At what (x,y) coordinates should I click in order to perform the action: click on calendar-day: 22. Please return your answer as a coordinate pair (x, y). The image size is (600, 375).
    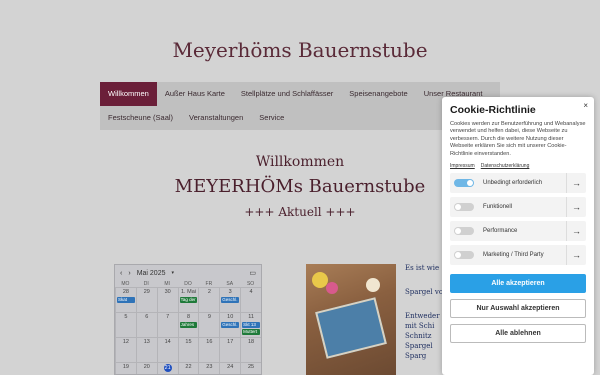
    Looking at the image, I should click on (188, 368).